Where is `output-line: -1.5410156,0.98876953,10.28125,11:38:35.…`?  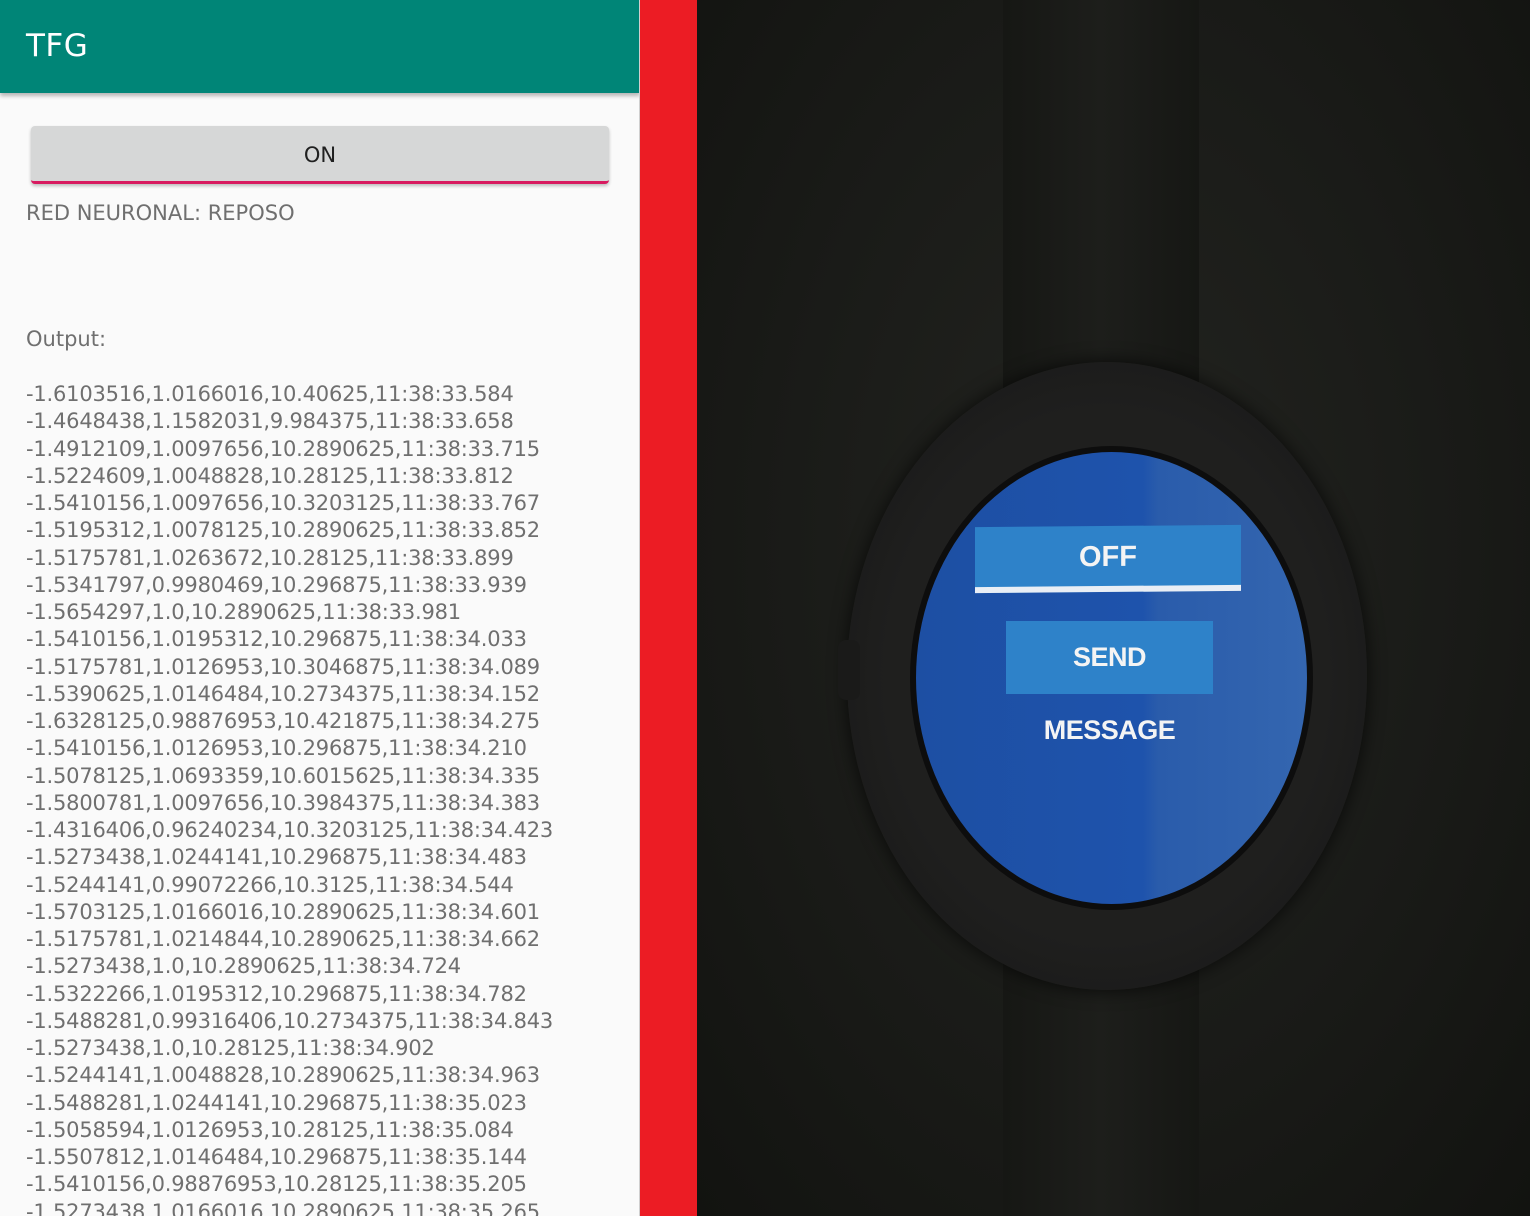 output-line: -1.5410156,0.98876953,10.28125,11:38:35.… is located at coordinates (276, 1184).